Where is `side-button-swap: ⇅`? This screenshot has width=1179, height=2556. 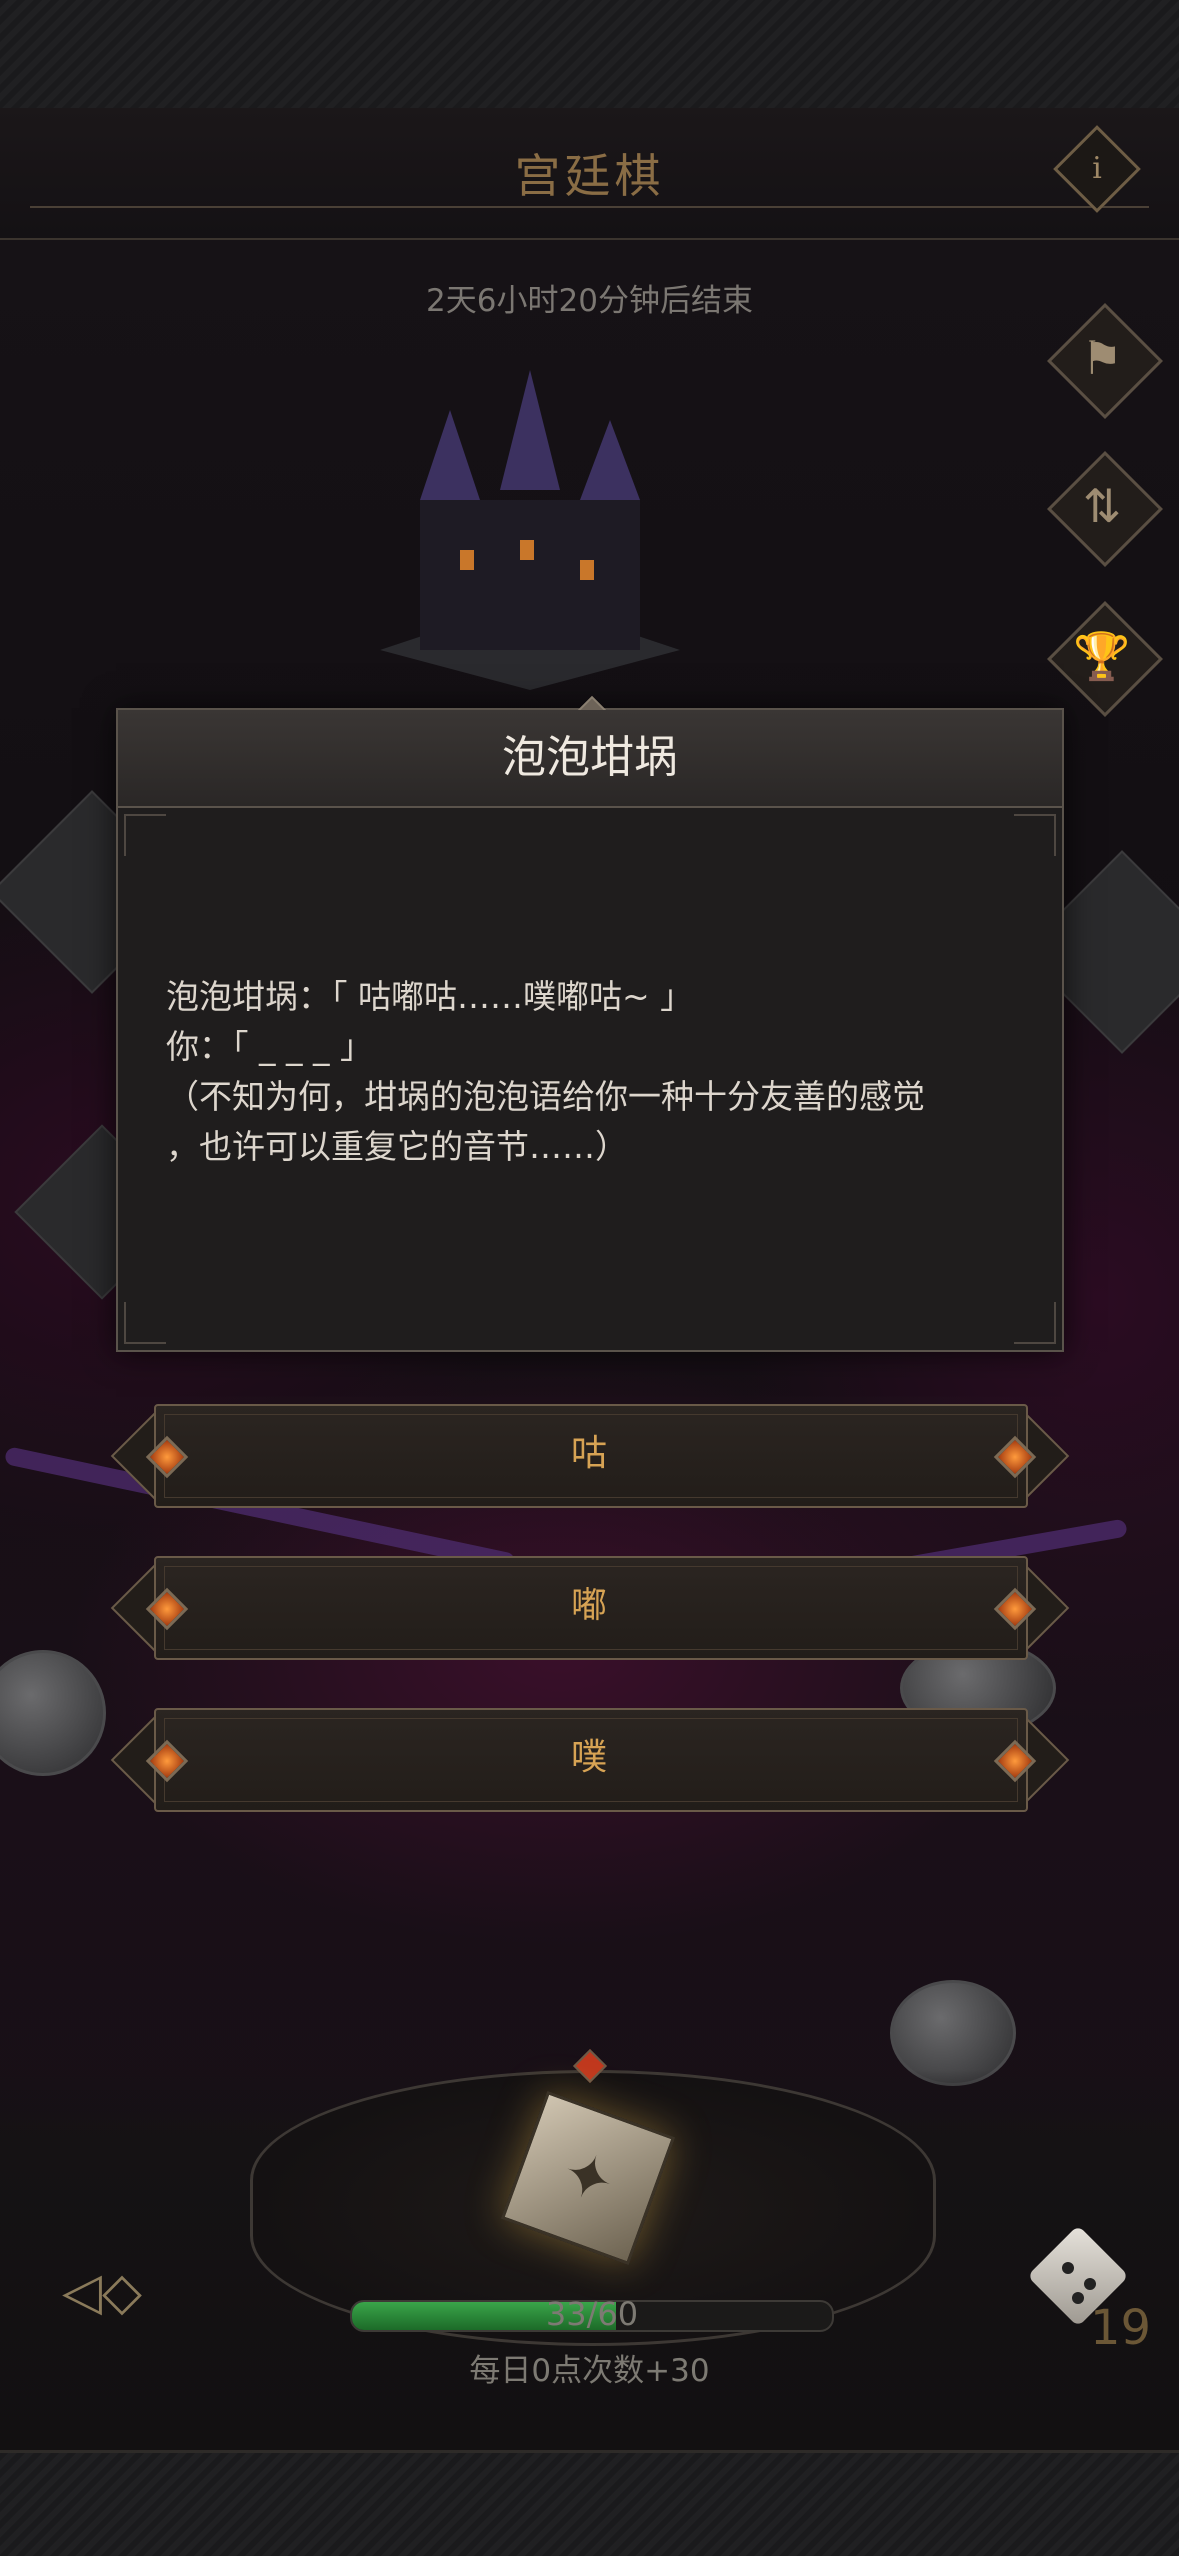 side-button-swap: ⇅ is located at coordinates (1104, 508).